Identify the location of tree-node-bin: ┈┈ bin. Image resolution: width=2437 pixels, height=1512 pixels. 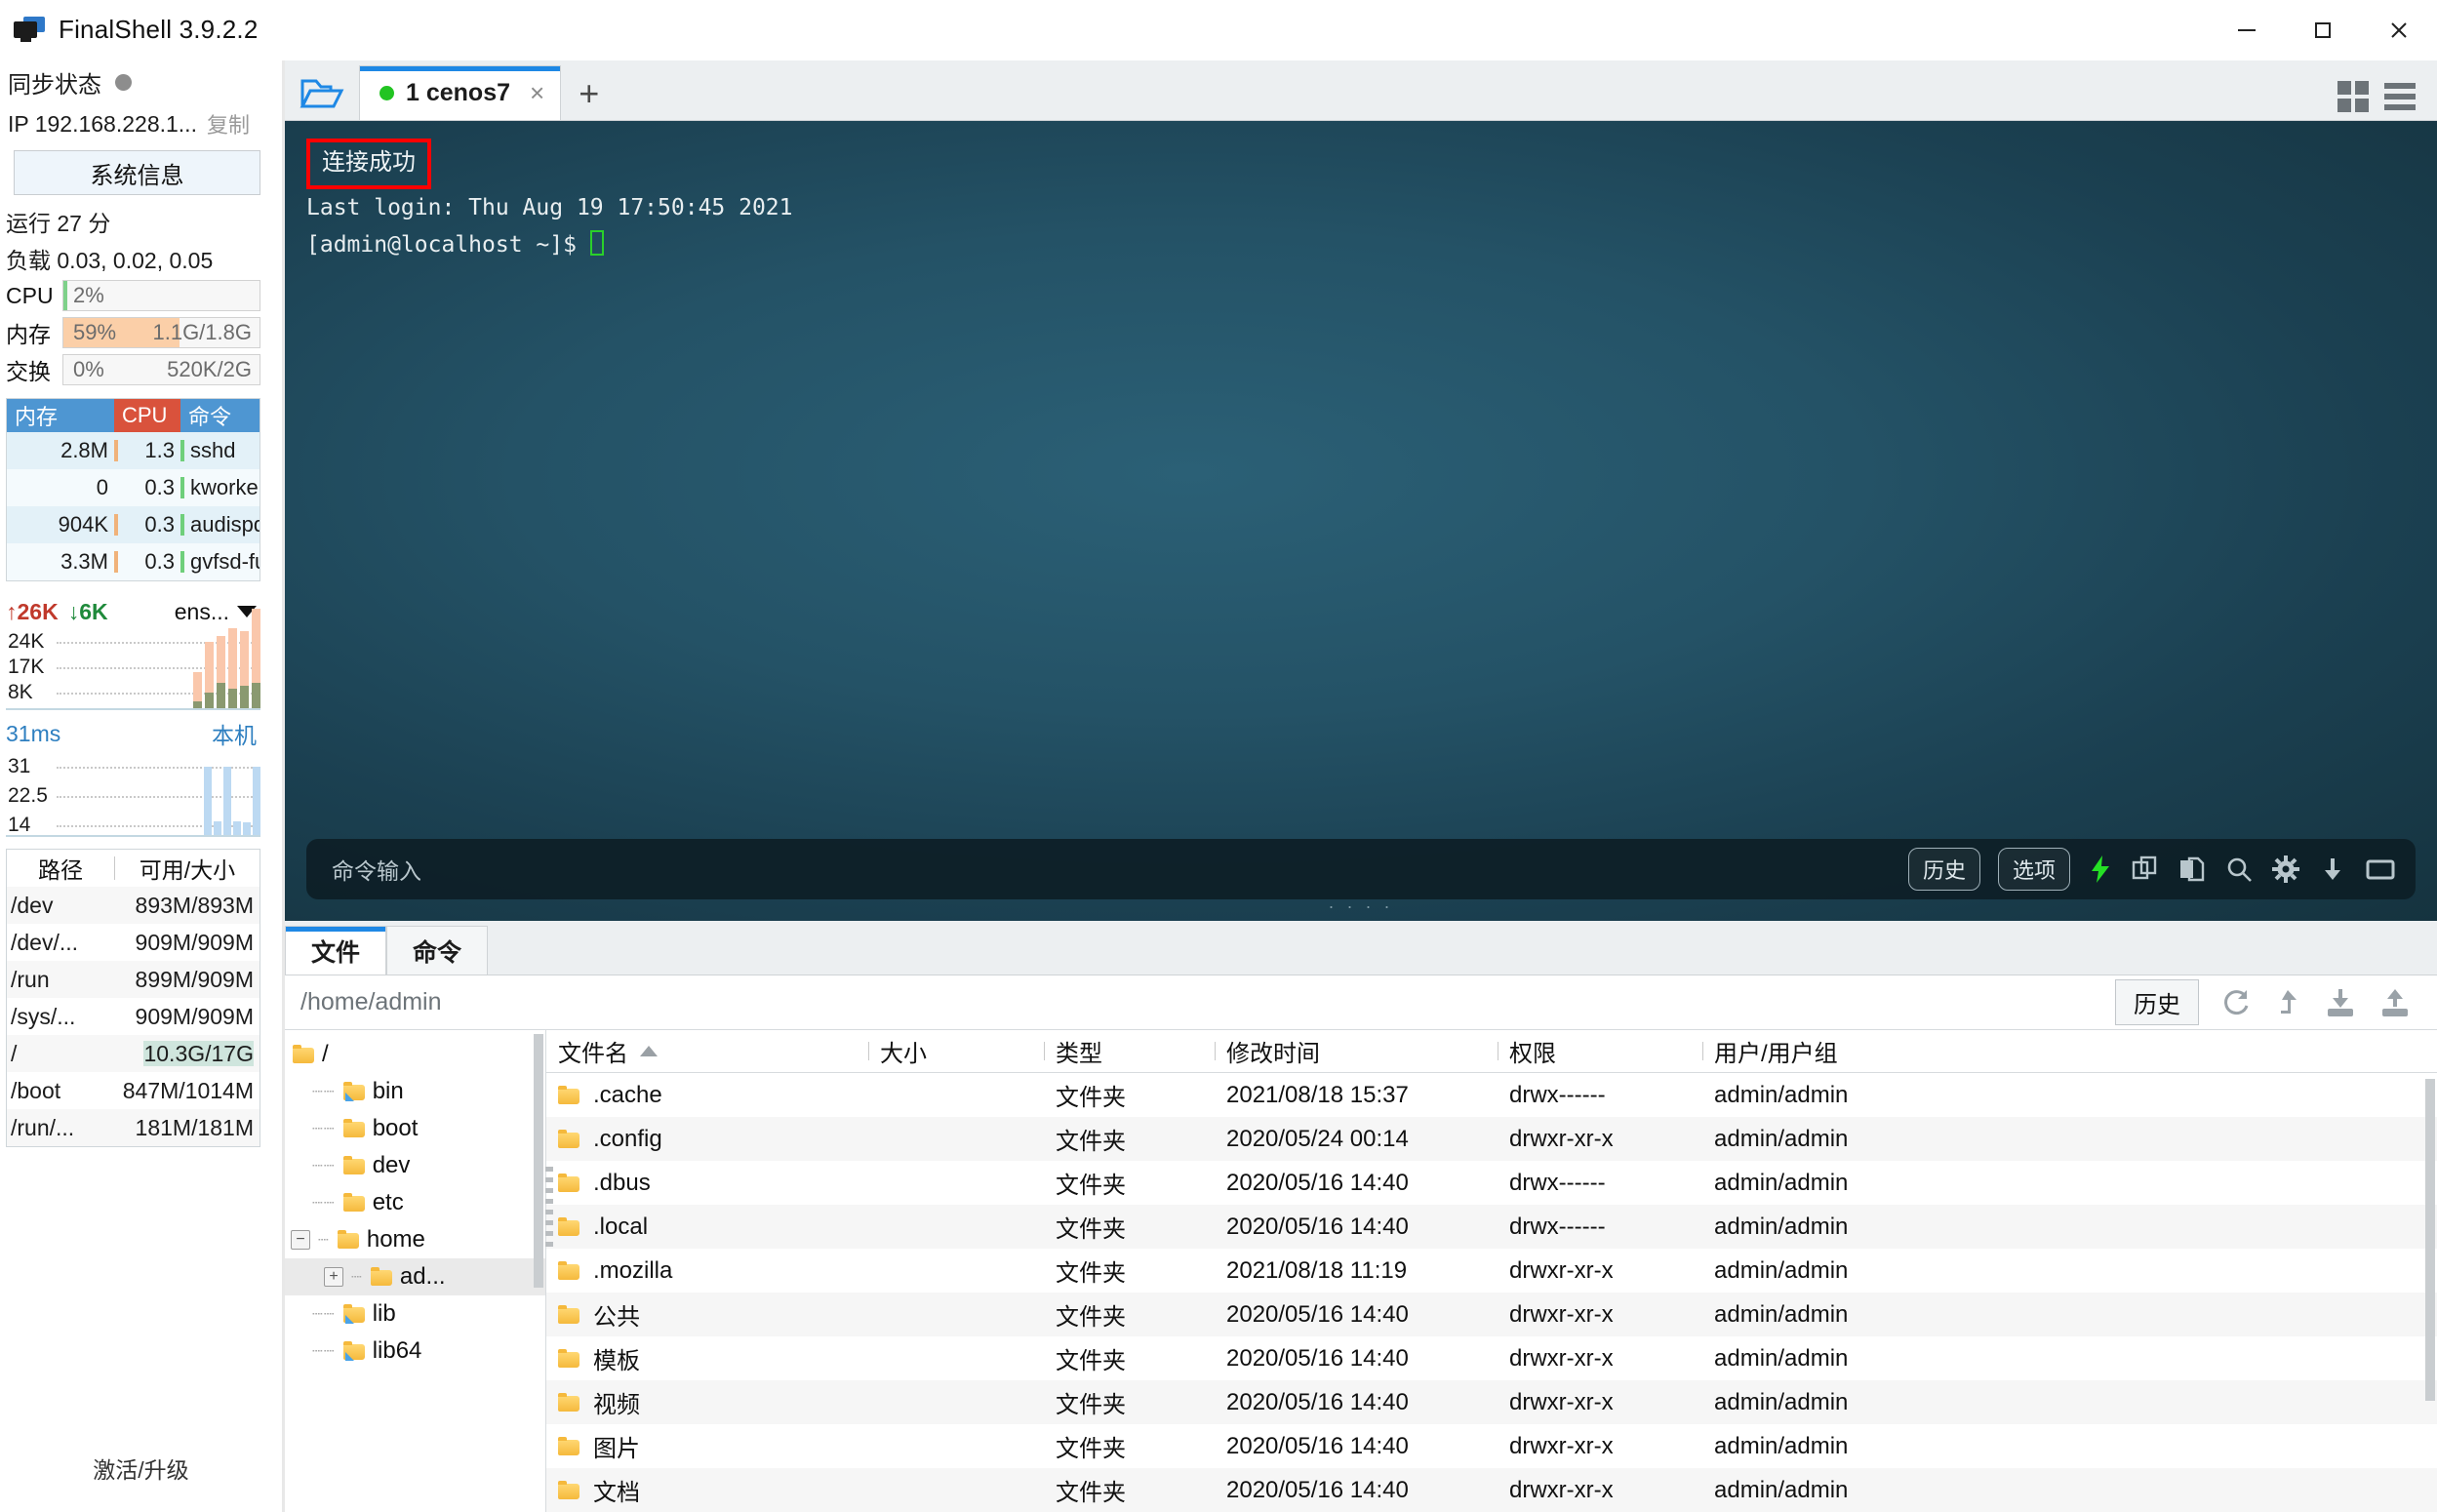
(415, 1091).